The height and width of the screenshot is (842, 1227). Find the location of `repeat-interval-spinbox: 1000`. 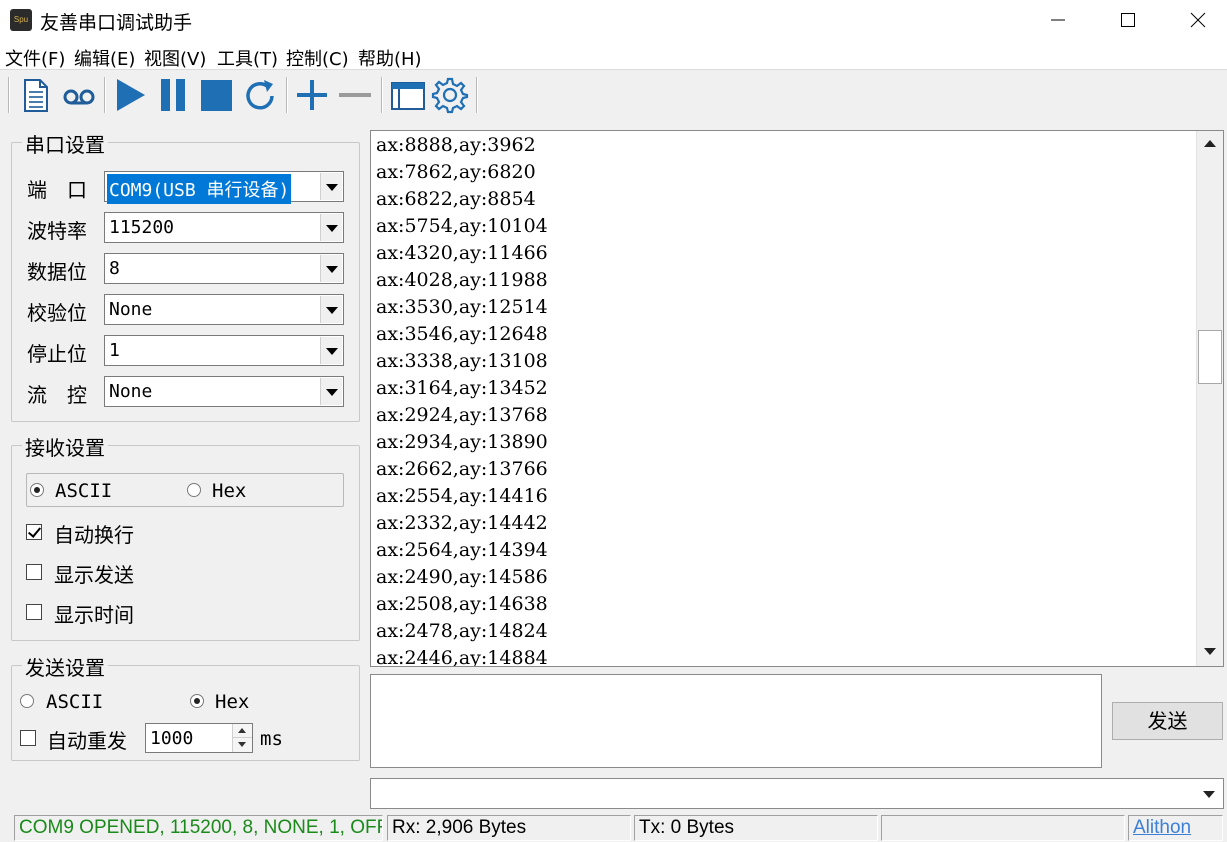

repeat-interval-spinbox: 1000 is located at coordinates (199, 738).